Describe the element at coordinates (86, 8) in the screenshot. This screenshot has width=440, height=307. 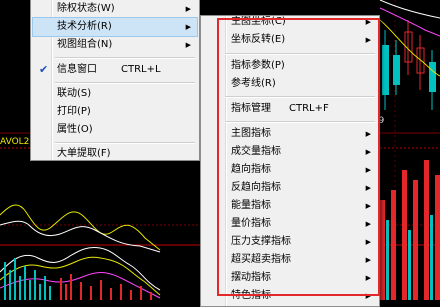
I see `menu-item-label: 除权状态(W)` at that location.